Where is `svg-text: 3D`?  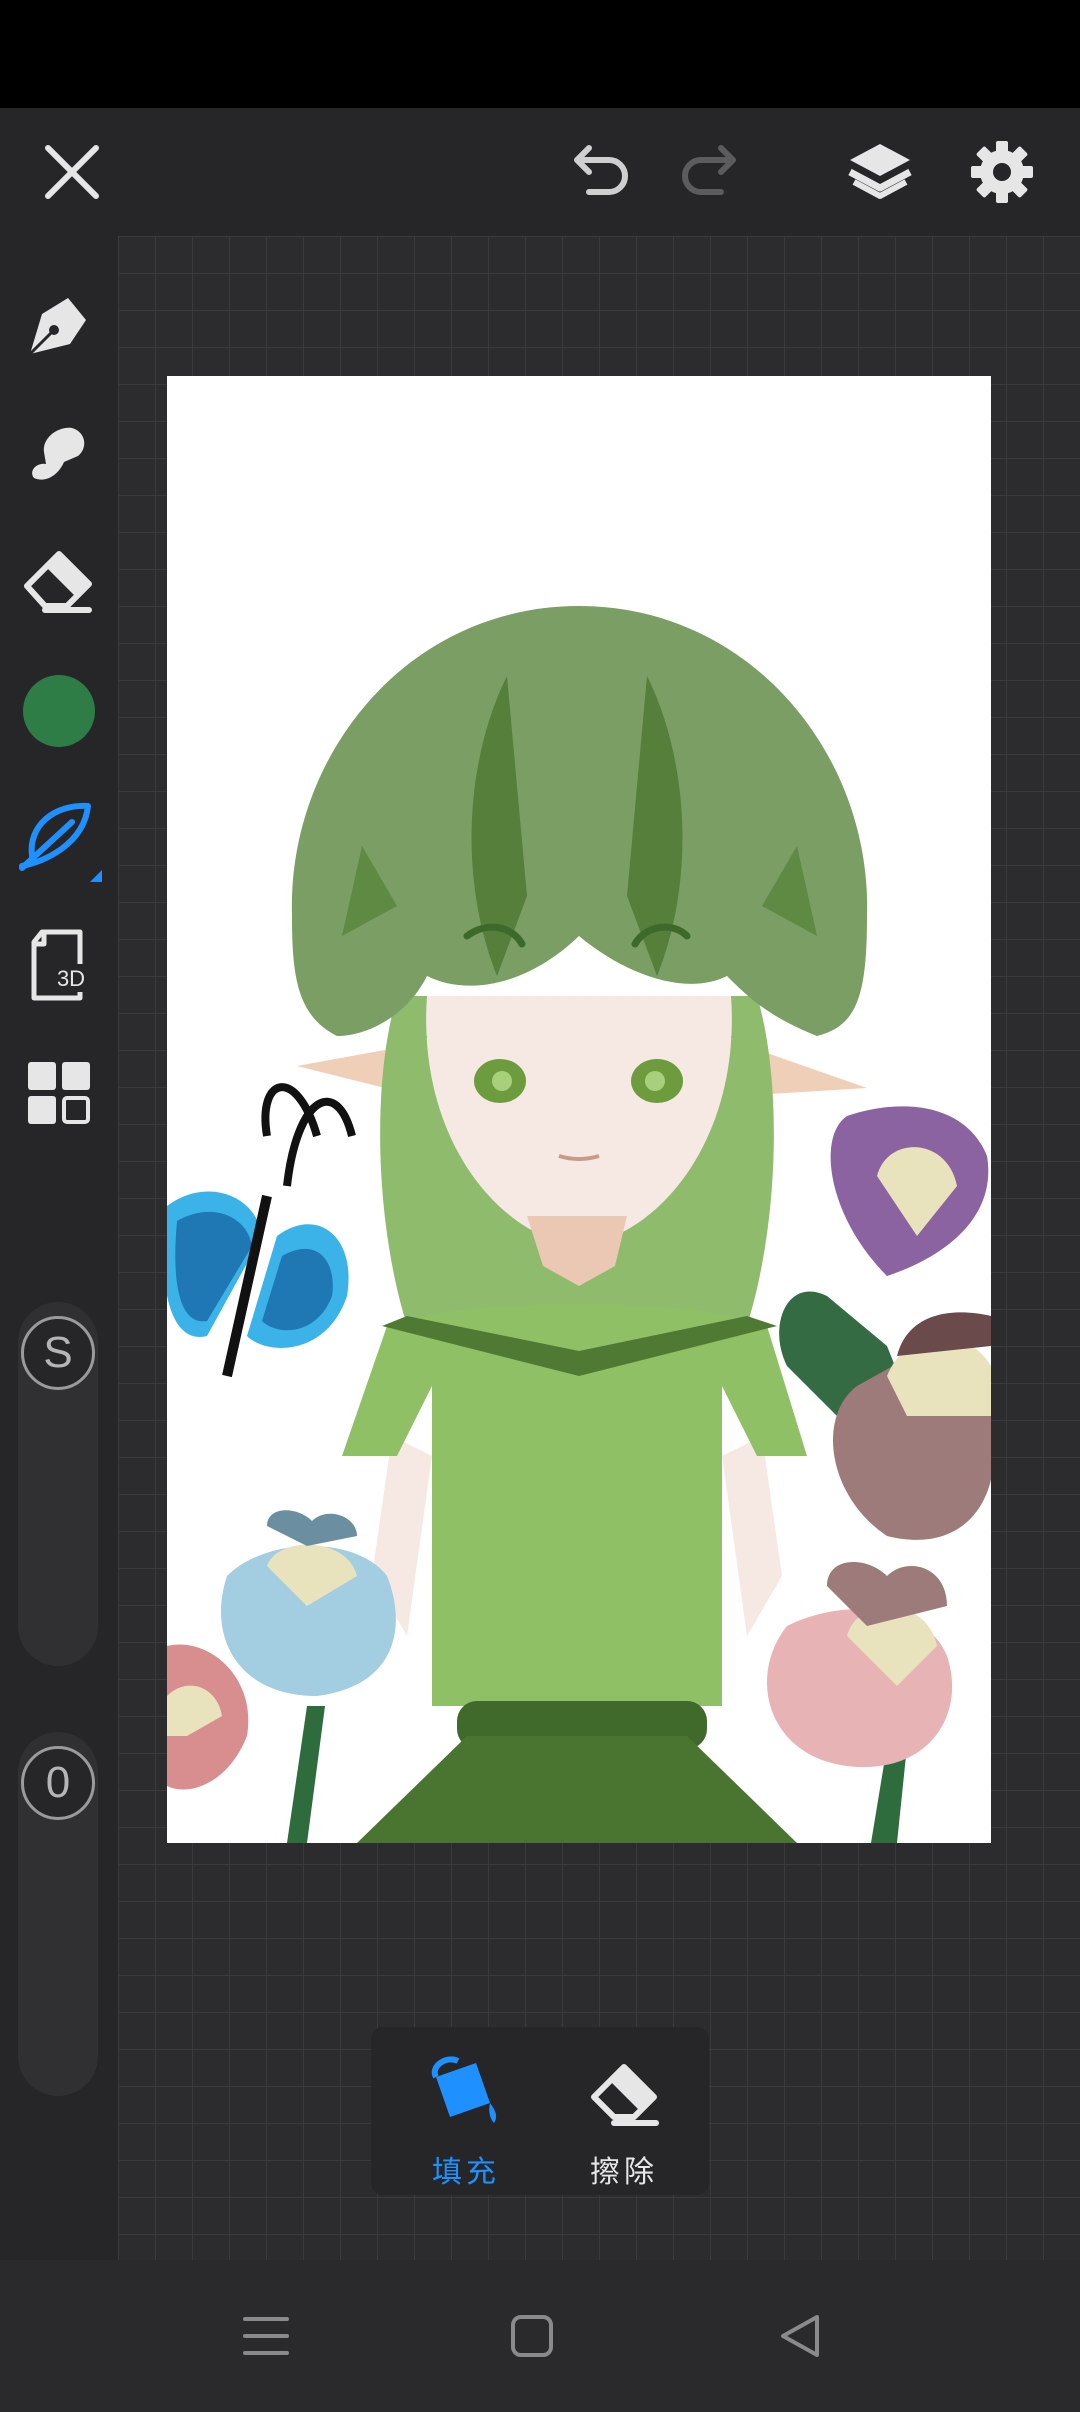 svg-text: 3D is located at coordinates (71, 978).